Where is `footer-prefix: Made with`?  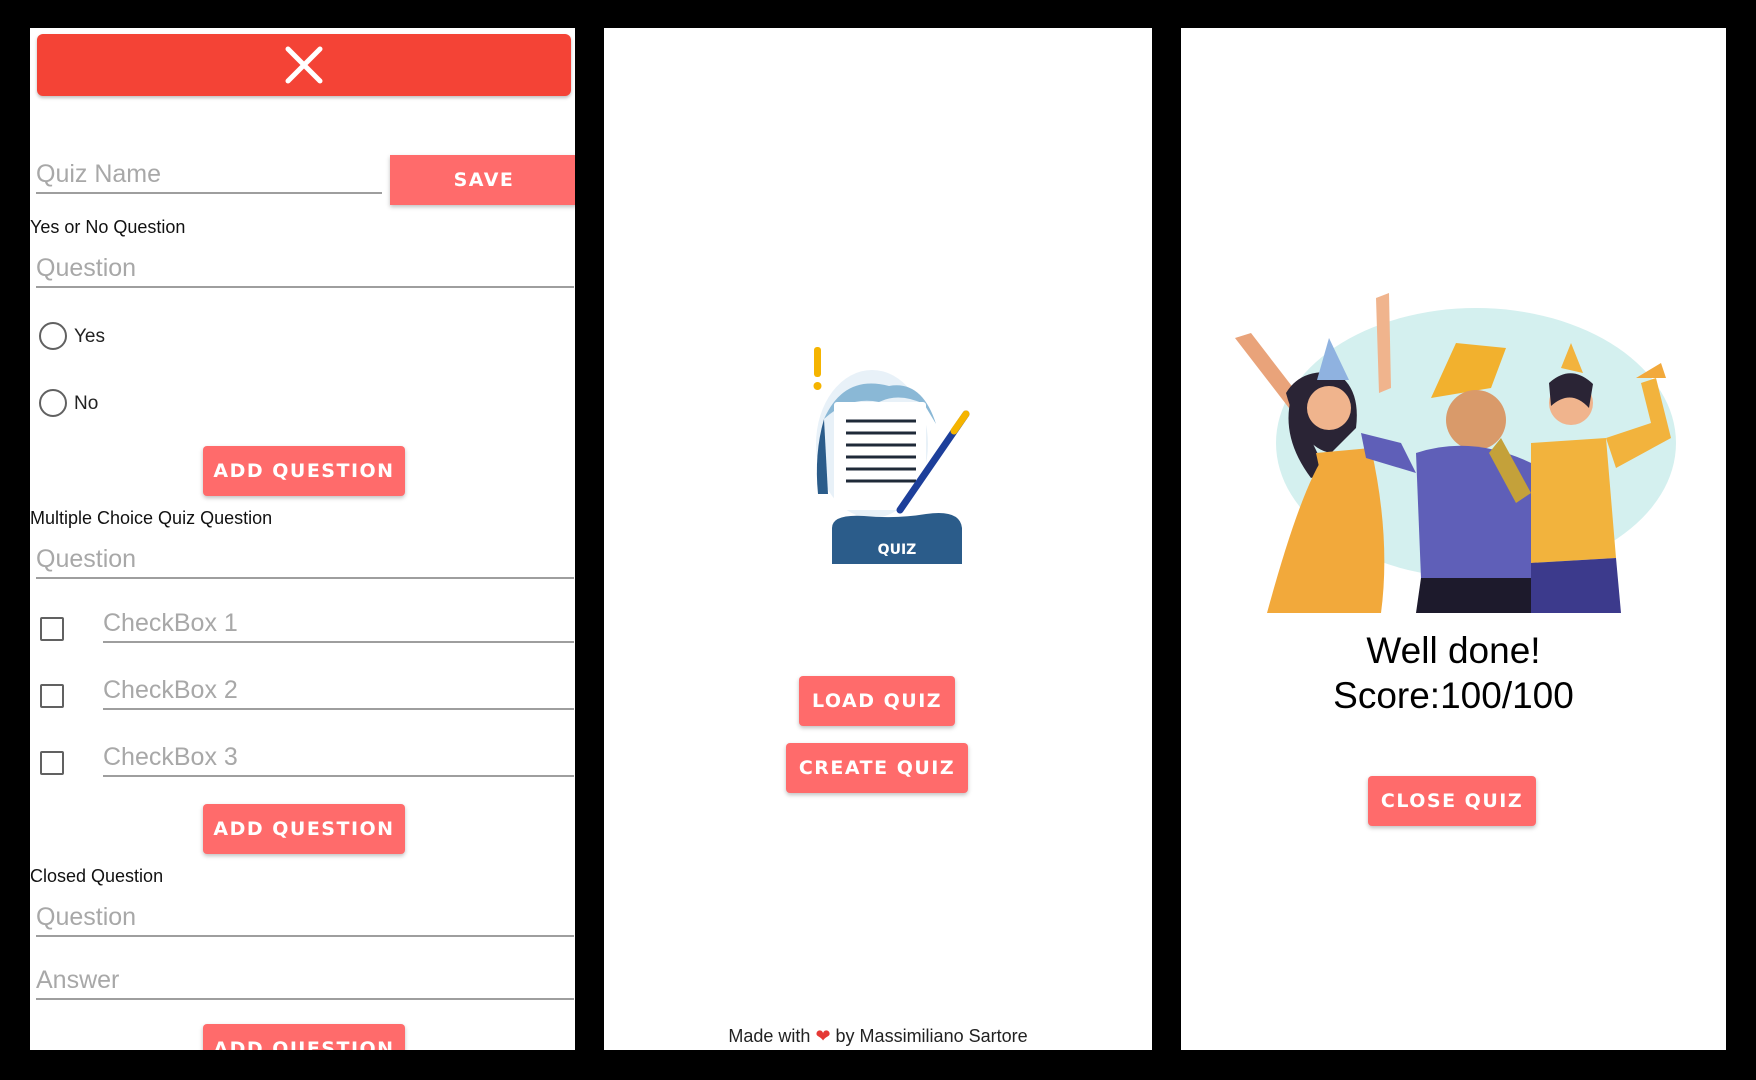 footer-prefix: Made with is located at coordinates (769, 1036).